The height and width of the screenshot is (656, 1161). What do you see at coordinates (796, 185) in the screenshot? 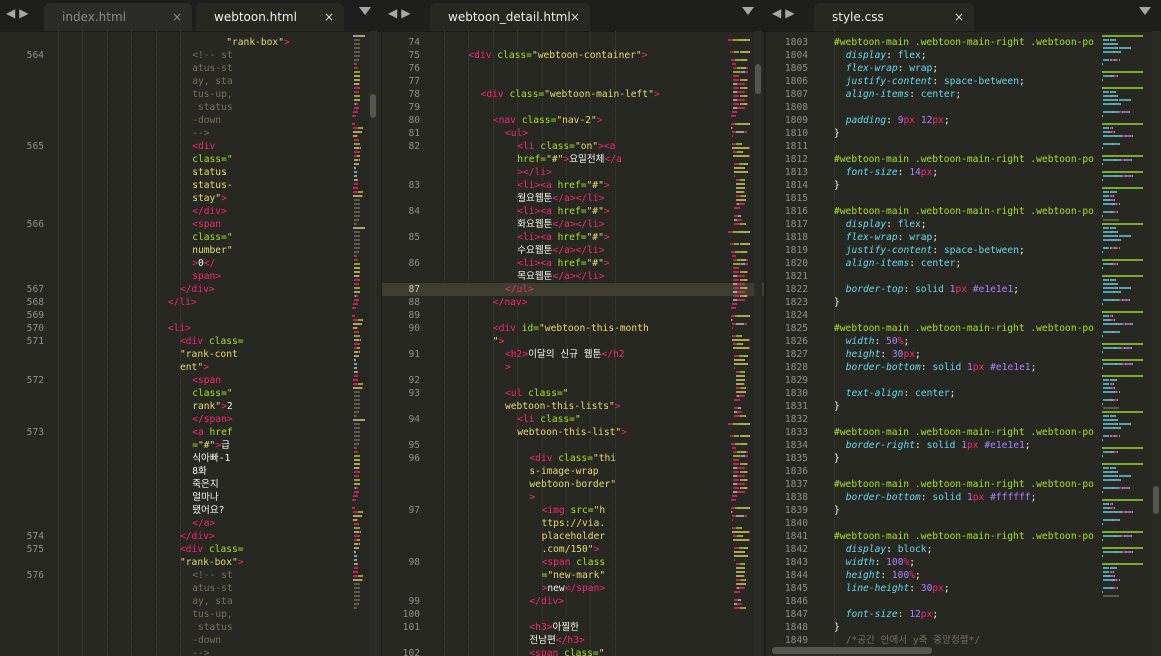
I see `line-number: 1814` at bounding box center [796, 185].